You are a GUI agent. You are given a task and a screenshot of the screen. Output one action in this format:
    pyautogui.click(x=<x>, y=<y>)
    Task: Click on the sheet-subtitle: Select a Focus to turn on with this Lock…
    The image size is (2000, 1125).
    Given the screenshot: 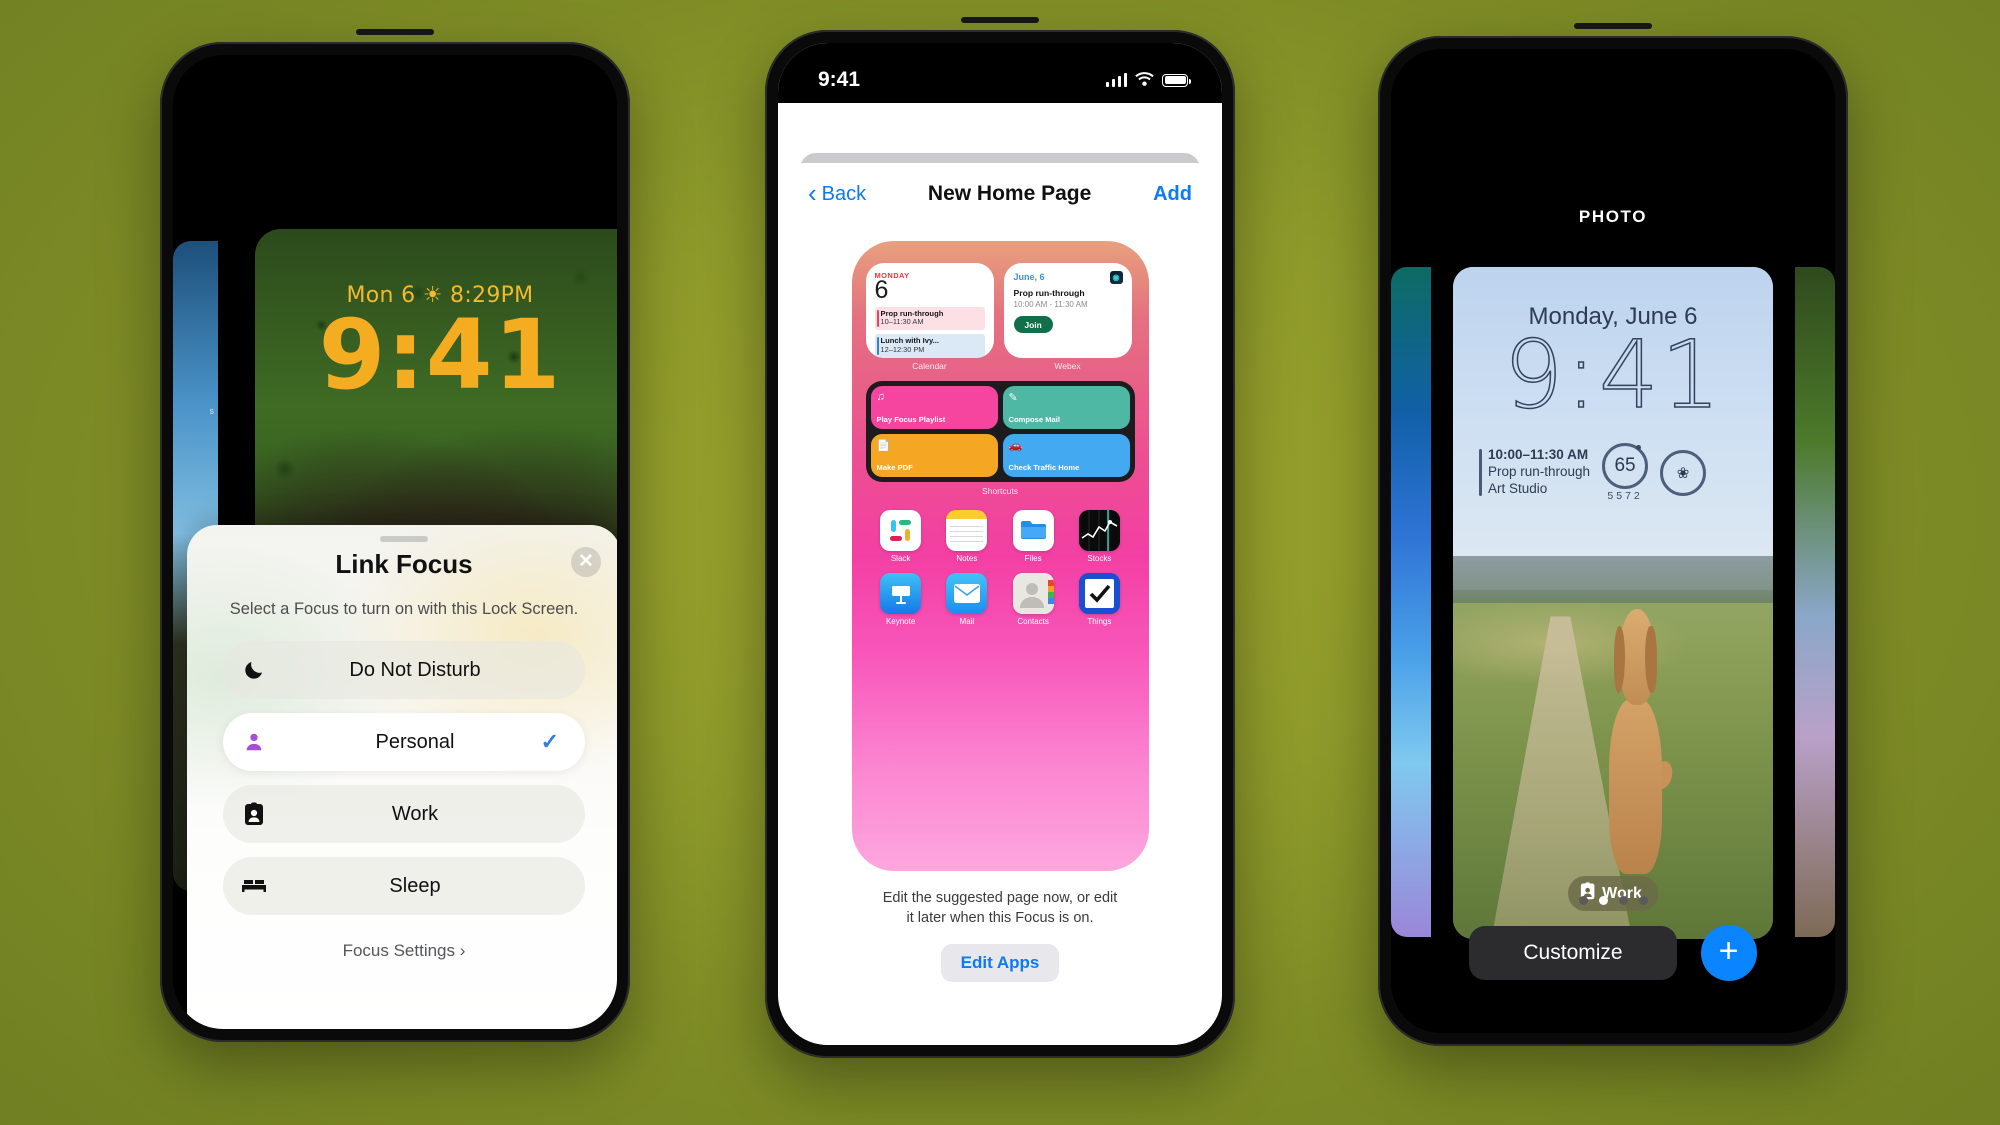 What is the action you would take?
    pyautogui.click(x=404, y=609)
    